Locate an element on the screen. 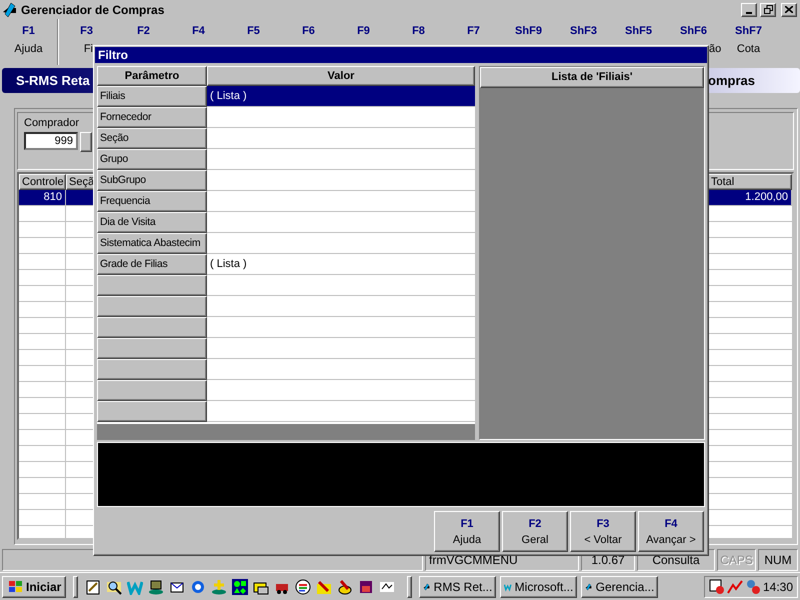 This screenshot has height=600, width=800. minimize-icon is located at coordinates (749, 13).